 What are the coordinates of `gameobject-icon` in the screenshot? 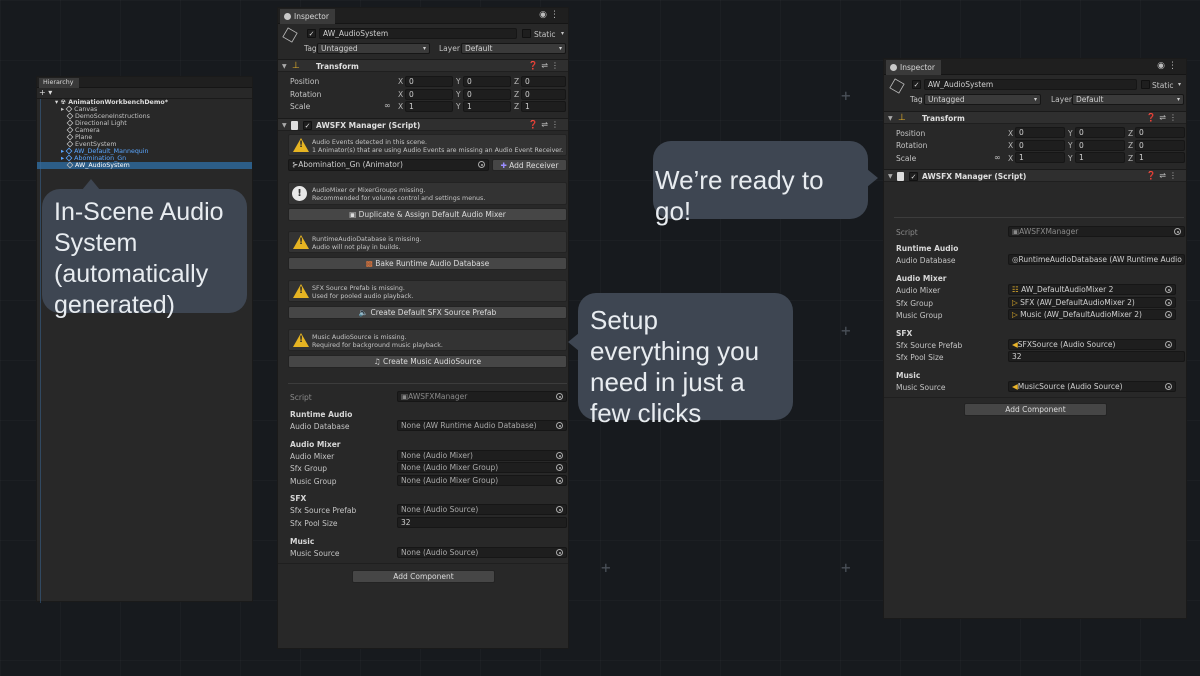 It's located at (70, 116).